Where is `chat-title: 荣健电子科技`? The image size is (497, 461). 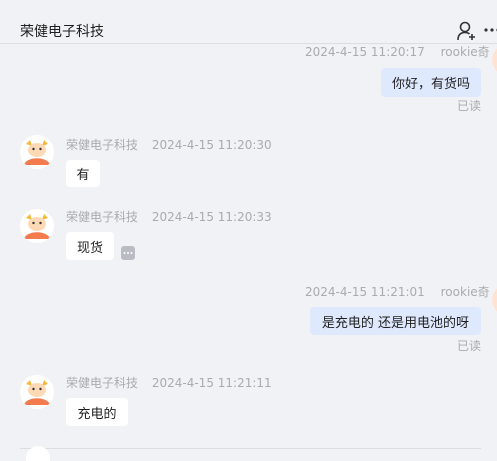 chat-title: 荣健电子科技 is located at coordinates (62, 32).